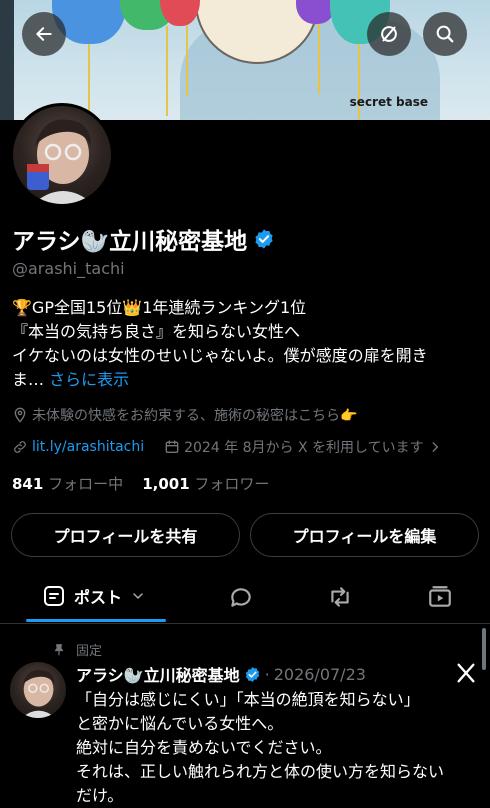 The width and height of the screenshot is (490, 808). I want to click on pinned-label: 固定, so click(89, 651).